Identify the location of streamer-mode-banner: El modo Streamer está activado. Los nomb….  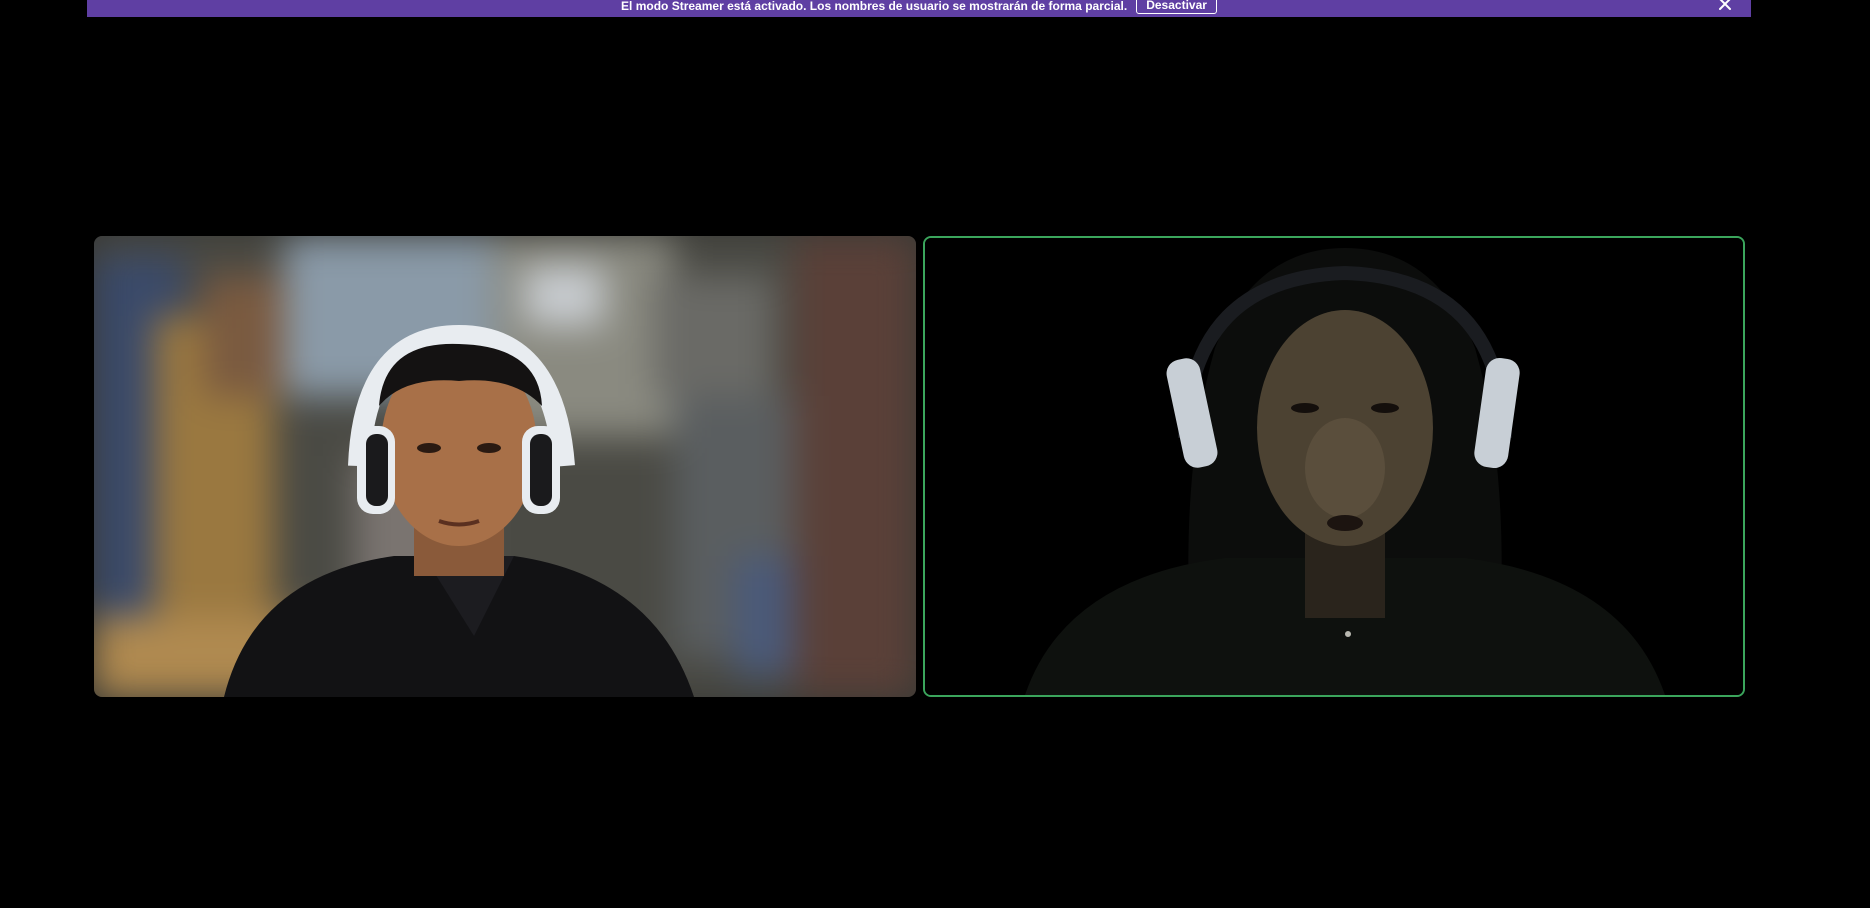
(919, 8).